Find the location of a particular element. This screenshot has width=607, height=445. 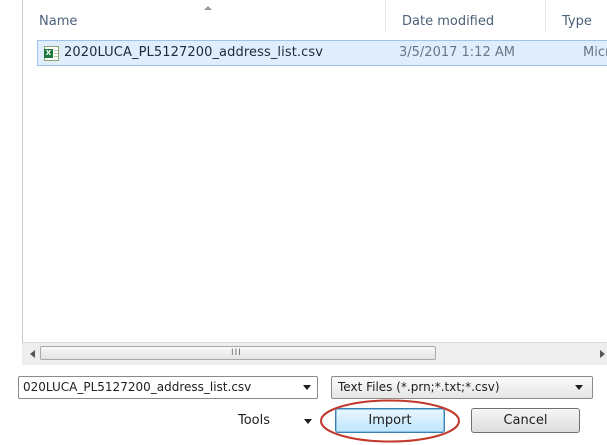

horizontal-scrollbar: III is located at coordinates (314, 353).